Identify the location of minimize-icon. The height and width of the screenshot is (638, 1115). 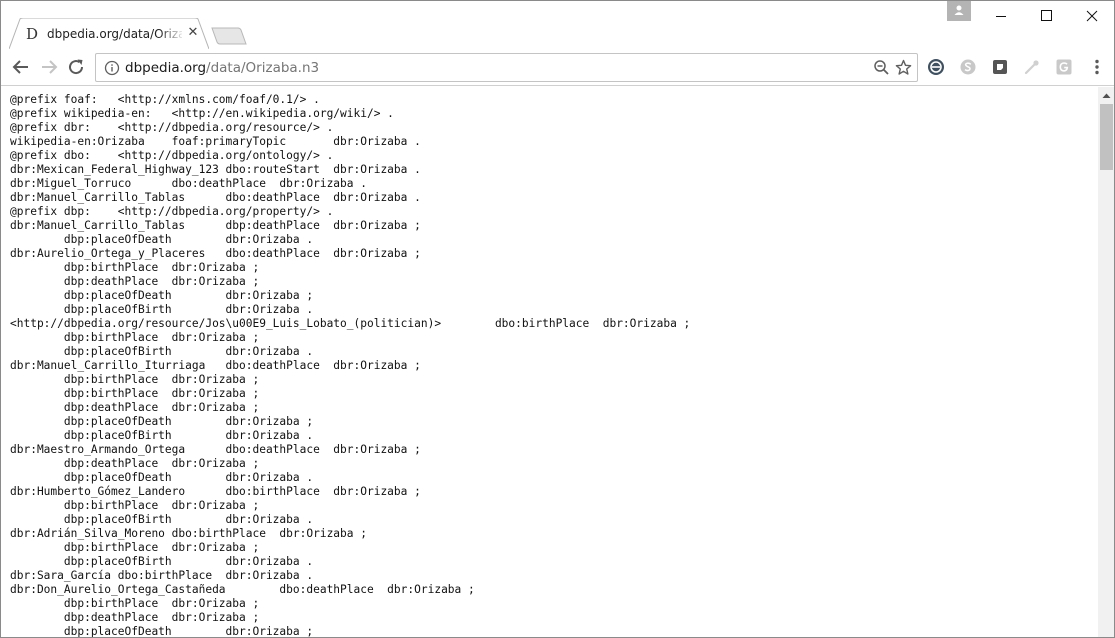
(1001, 16).